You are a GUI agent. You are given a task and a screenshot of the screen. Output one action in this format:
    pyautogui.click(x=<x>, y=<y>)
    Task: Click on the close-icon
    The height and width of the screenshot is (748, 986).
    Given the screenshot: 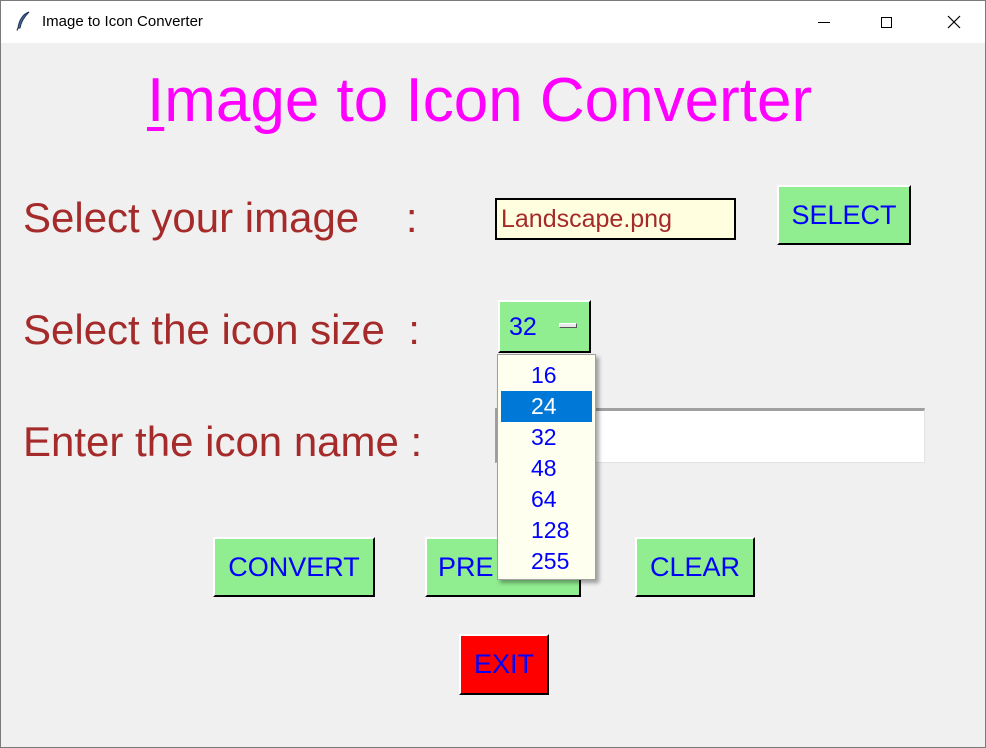 What is the action you would take?
    pyautogui.click(x=954, y=22)
    